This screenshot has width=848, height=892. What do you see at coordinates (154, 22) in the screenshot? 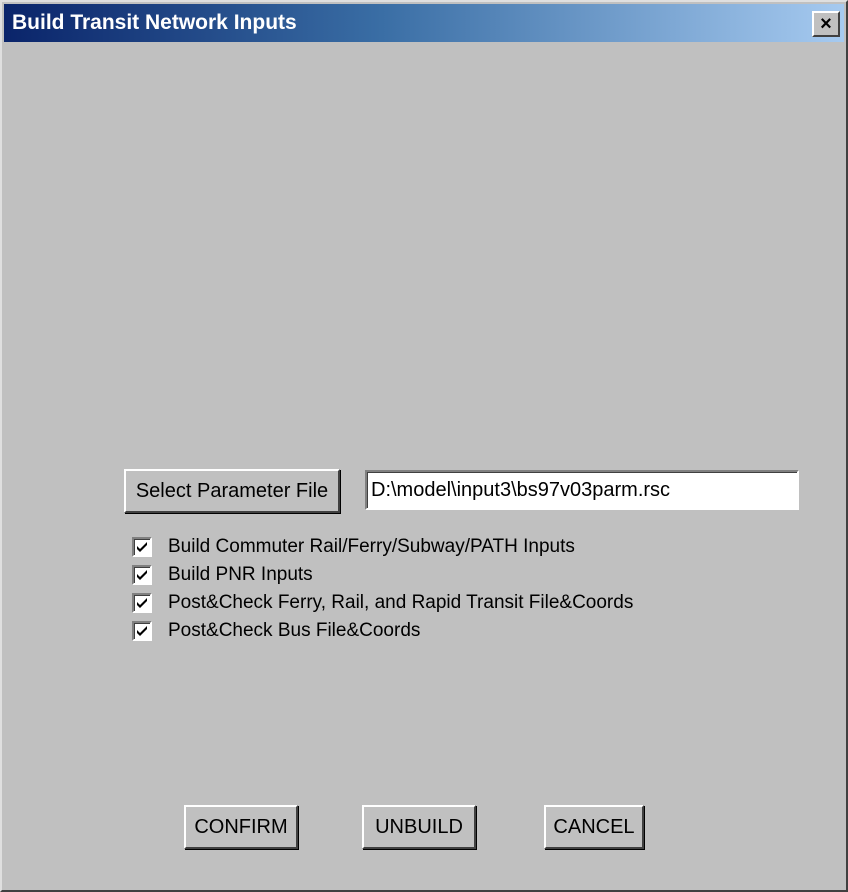
I see `window-title: Build Transit Network Inputs` at bounding box center [154, 22].